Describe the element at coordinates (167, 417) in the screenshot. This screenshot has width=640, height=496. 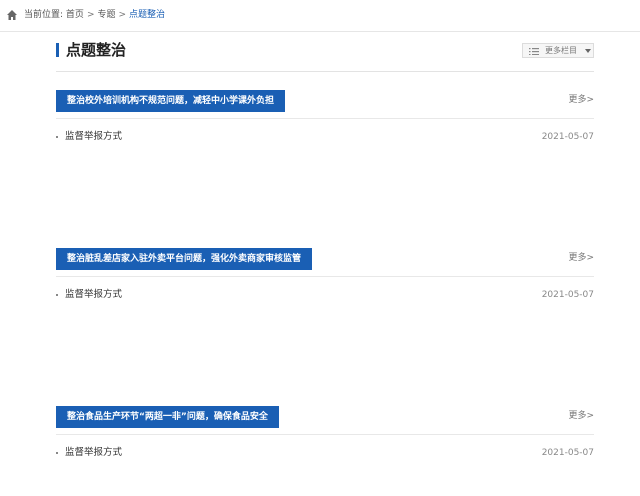
I see `section-title: 整治食品生产环节“两超一非”问题，确保食品安全` at that location.